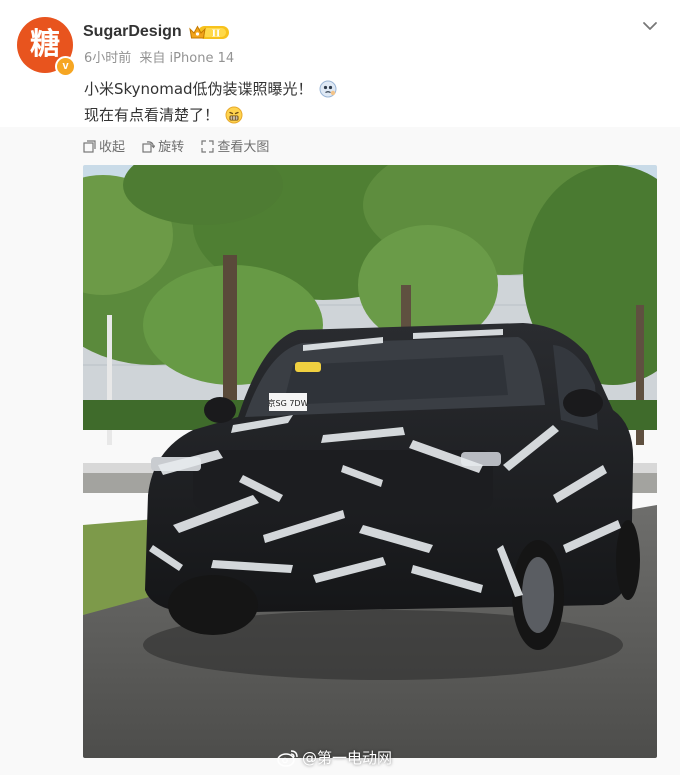 This screenshot has height=775, width=680. Describe the element at coordinates (234, 115) in the screenshot. I see `grimace-emoji-icon` at that location.